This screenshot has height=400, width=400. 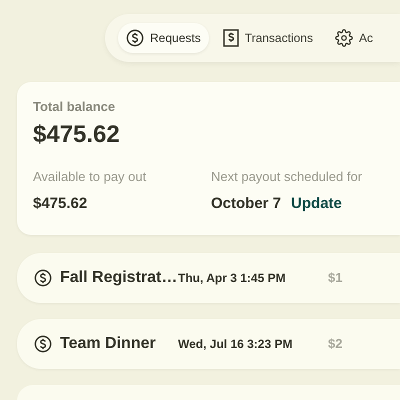 What do you see at coordinates (74, 107) in the screenshot?
I see `balance-label: Total balance` at bounding box center [74, 107].